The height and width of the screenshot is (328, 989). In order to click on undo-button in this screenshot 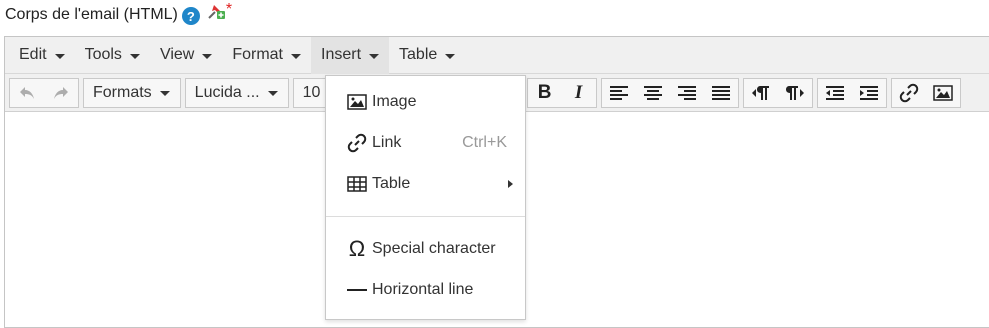, I will do `click(27, 93)`.